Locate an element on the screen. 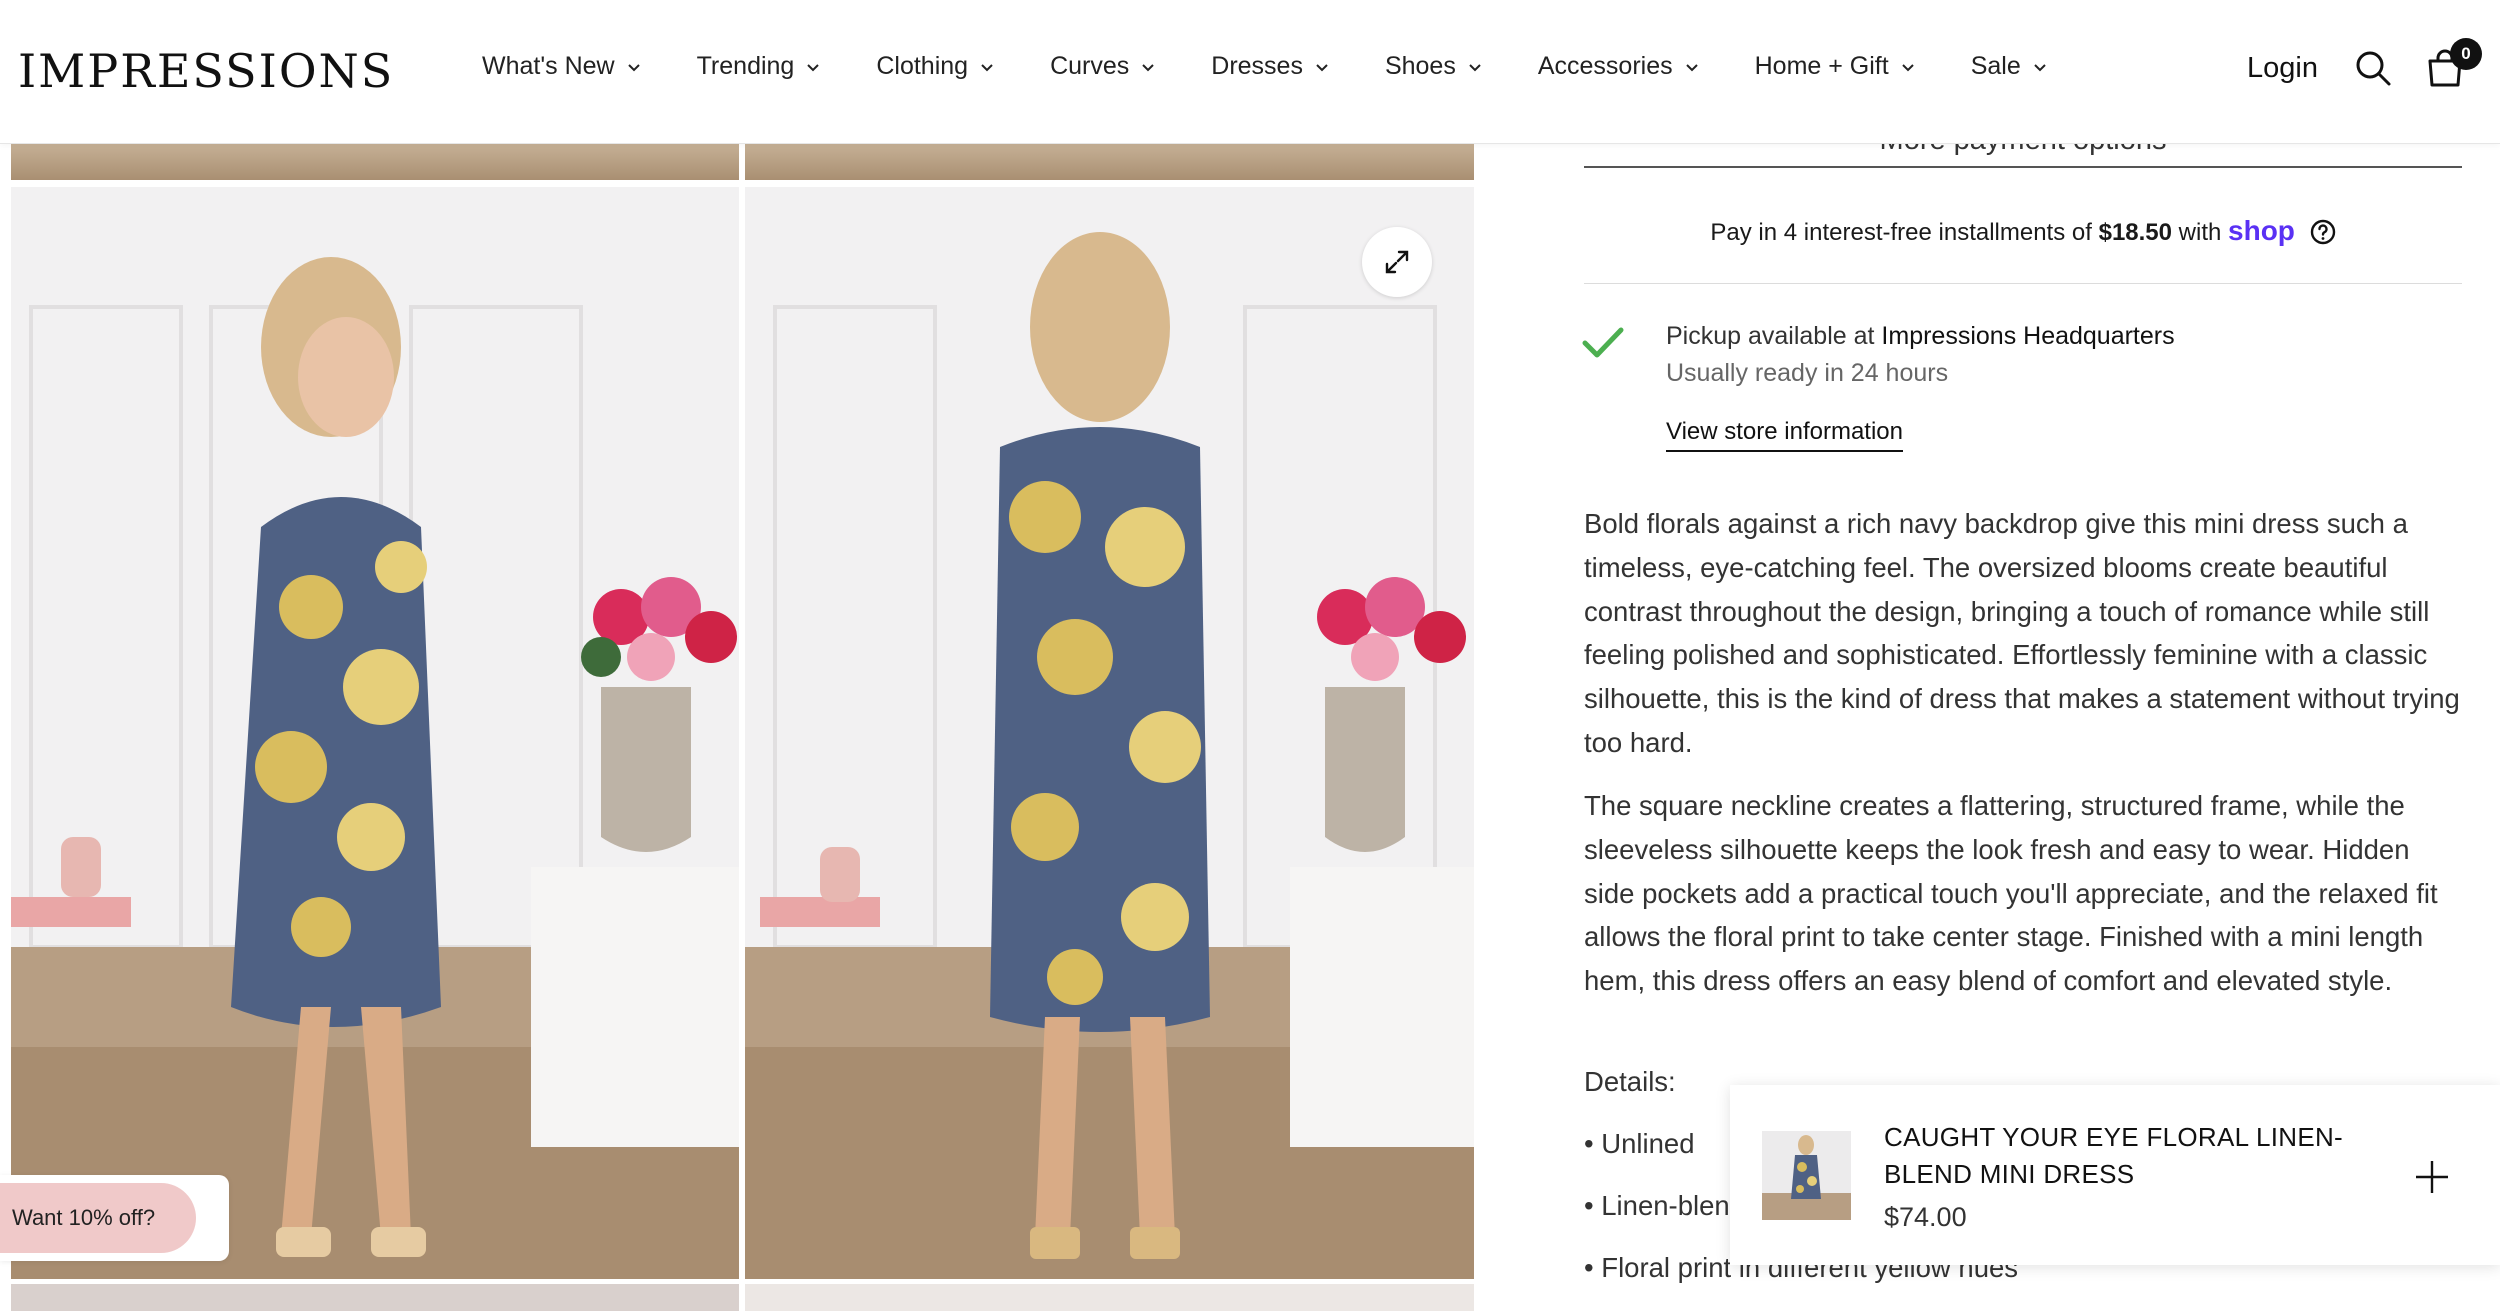 This screenshot has height=1311, width=2500. details-list-item: • Linen-blen is located at coordinates (1657, 1205).